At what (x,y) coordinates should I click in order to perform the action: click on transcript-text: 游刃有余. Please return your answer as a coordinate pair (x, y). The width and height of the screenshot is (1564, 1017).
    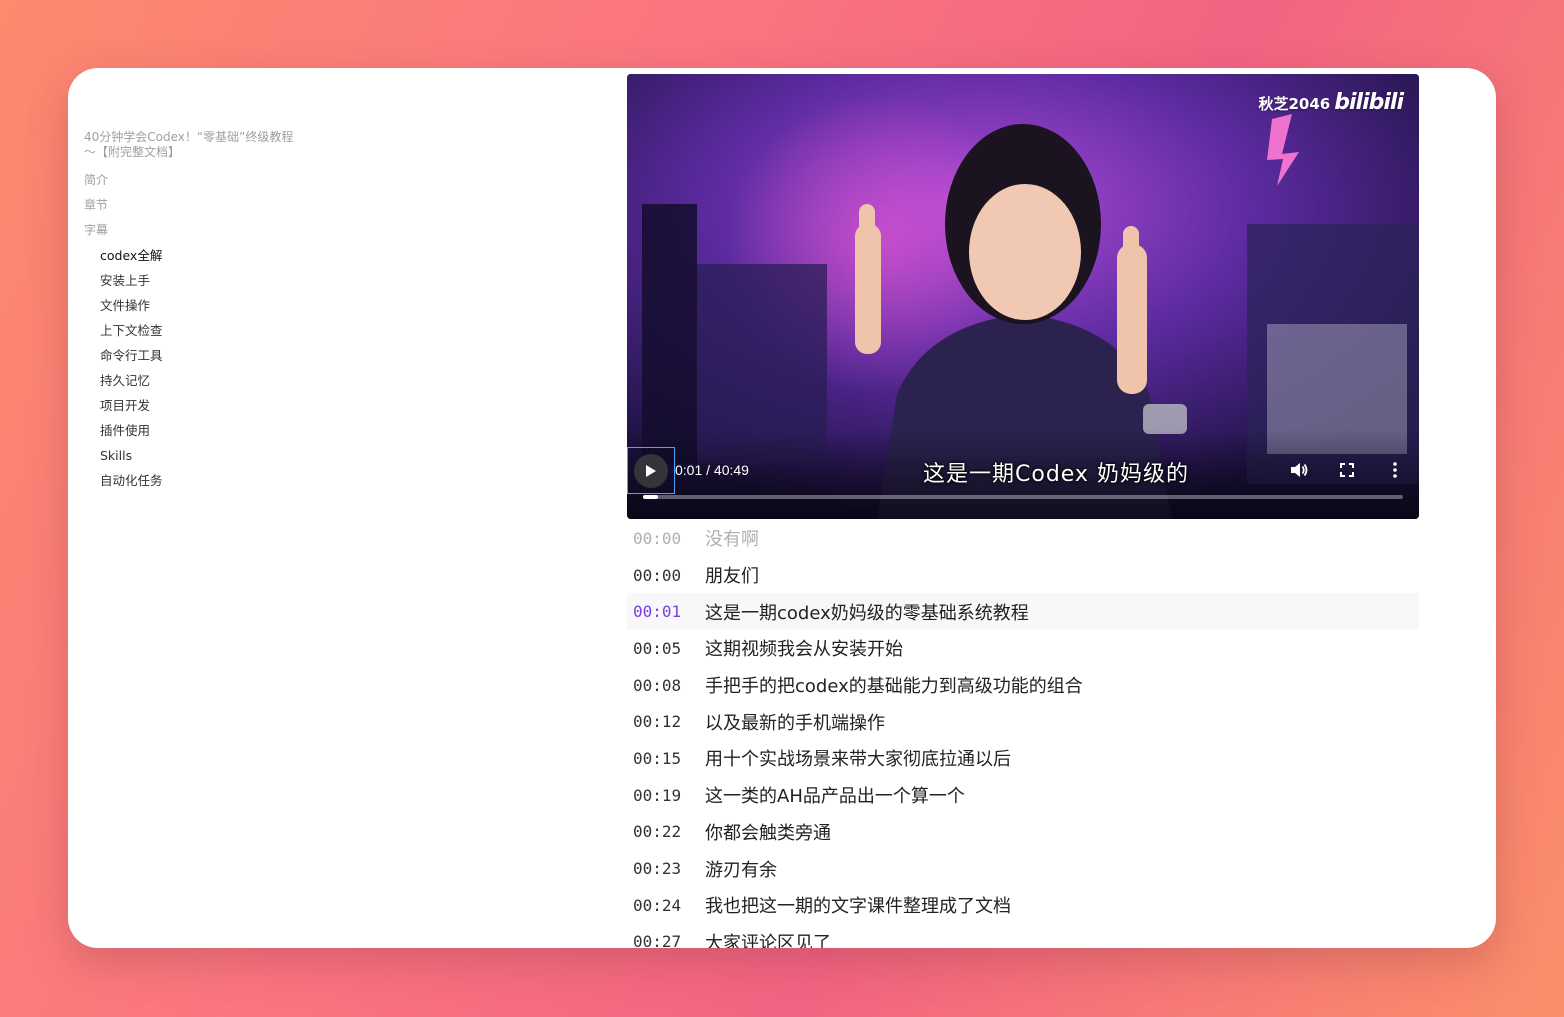
    Looking at the image, I should click on (741, 870).